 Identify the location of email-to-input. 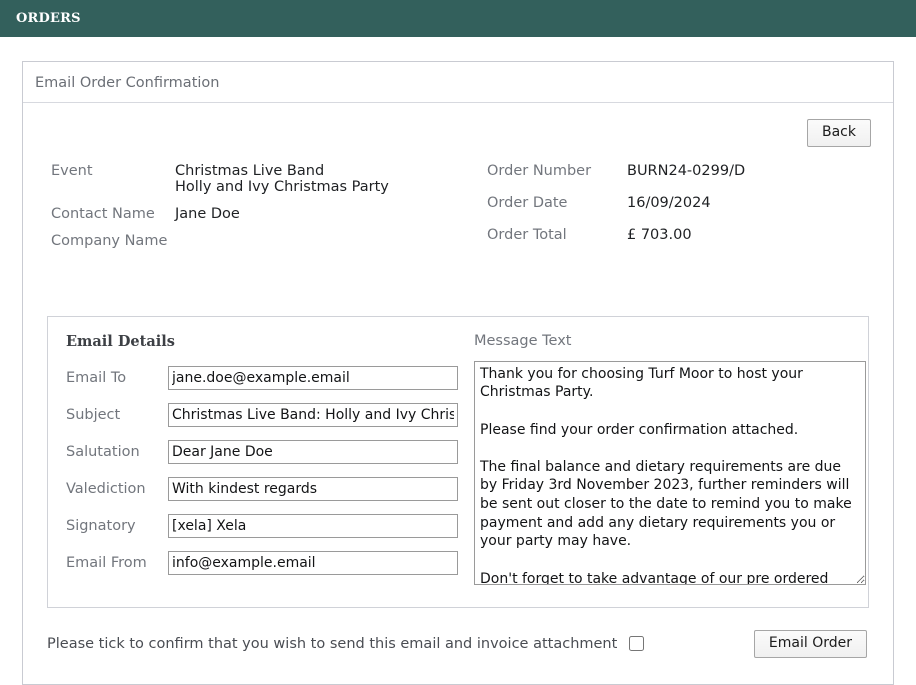
(313, 377).